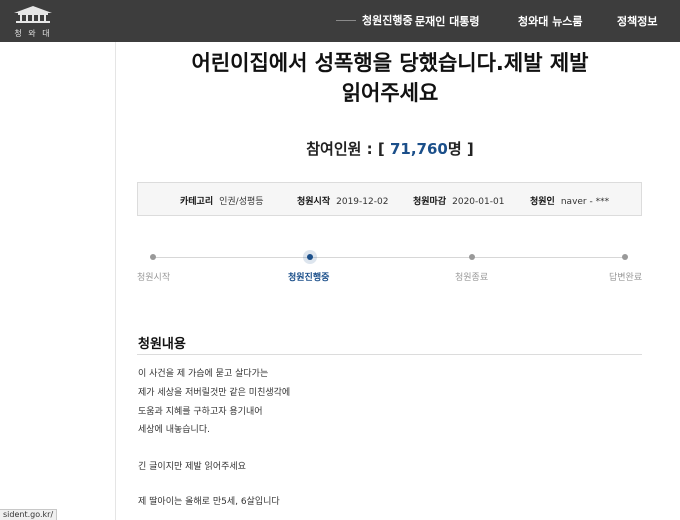 This screenshot has height=520, width=680. What do you see at coordinates (154, 278) in the screenshot?
I see `timeline-step-start: 청원시작` at bounding box center [154, 278].